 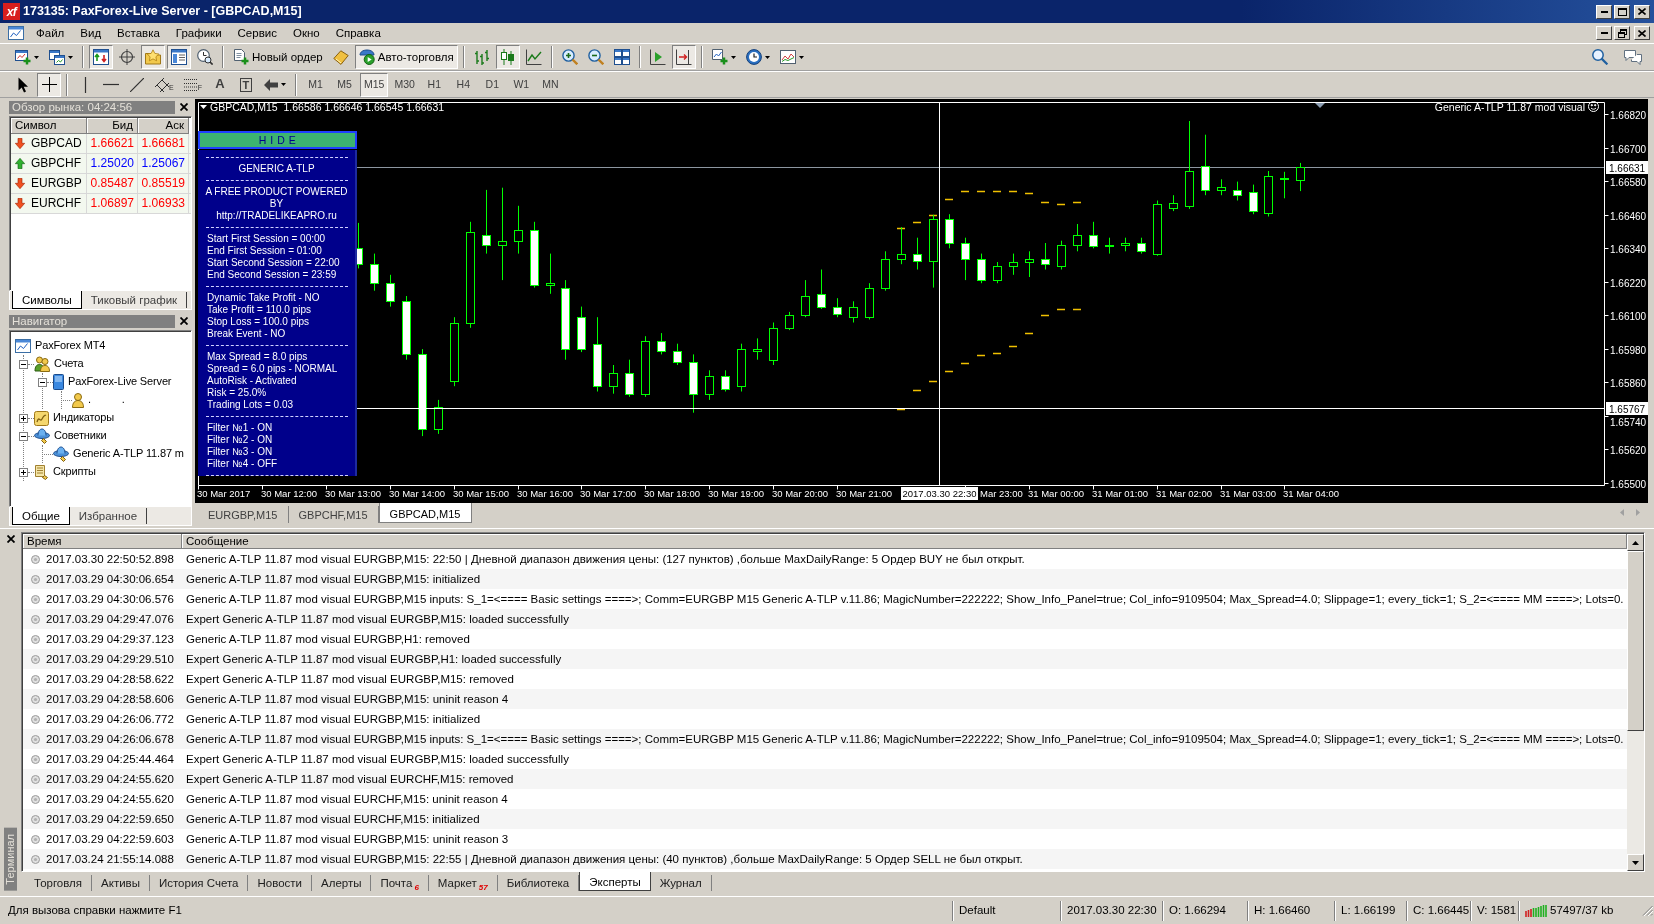 What do you see at coordinates (1622, 33) in the screenshot?
I see `restore-button` at bounding box center [1622, 33].